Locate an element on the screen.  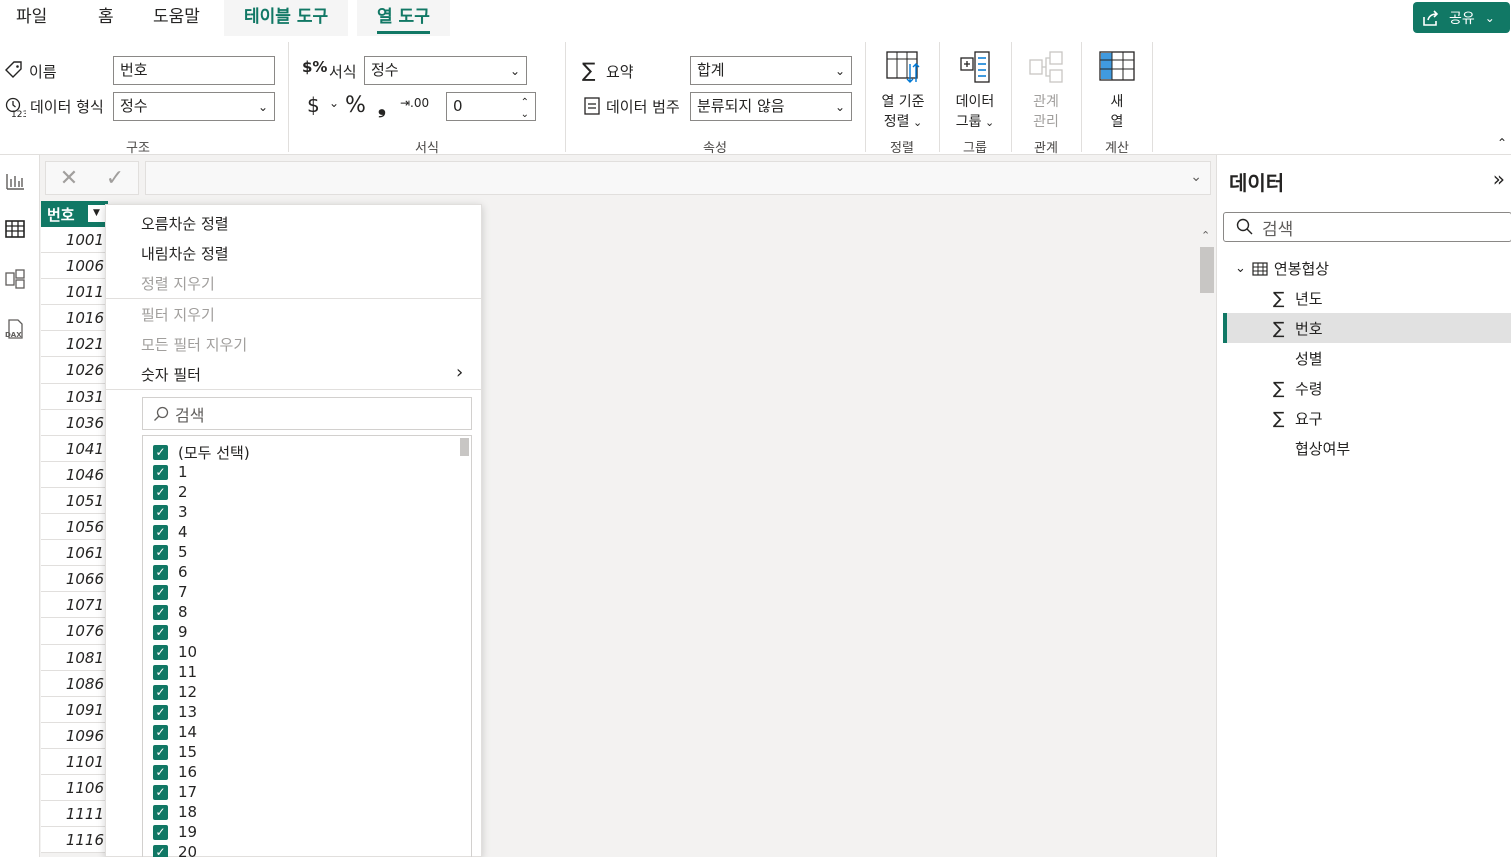
table-cell: 1041 is located at coordinates (74, 448).